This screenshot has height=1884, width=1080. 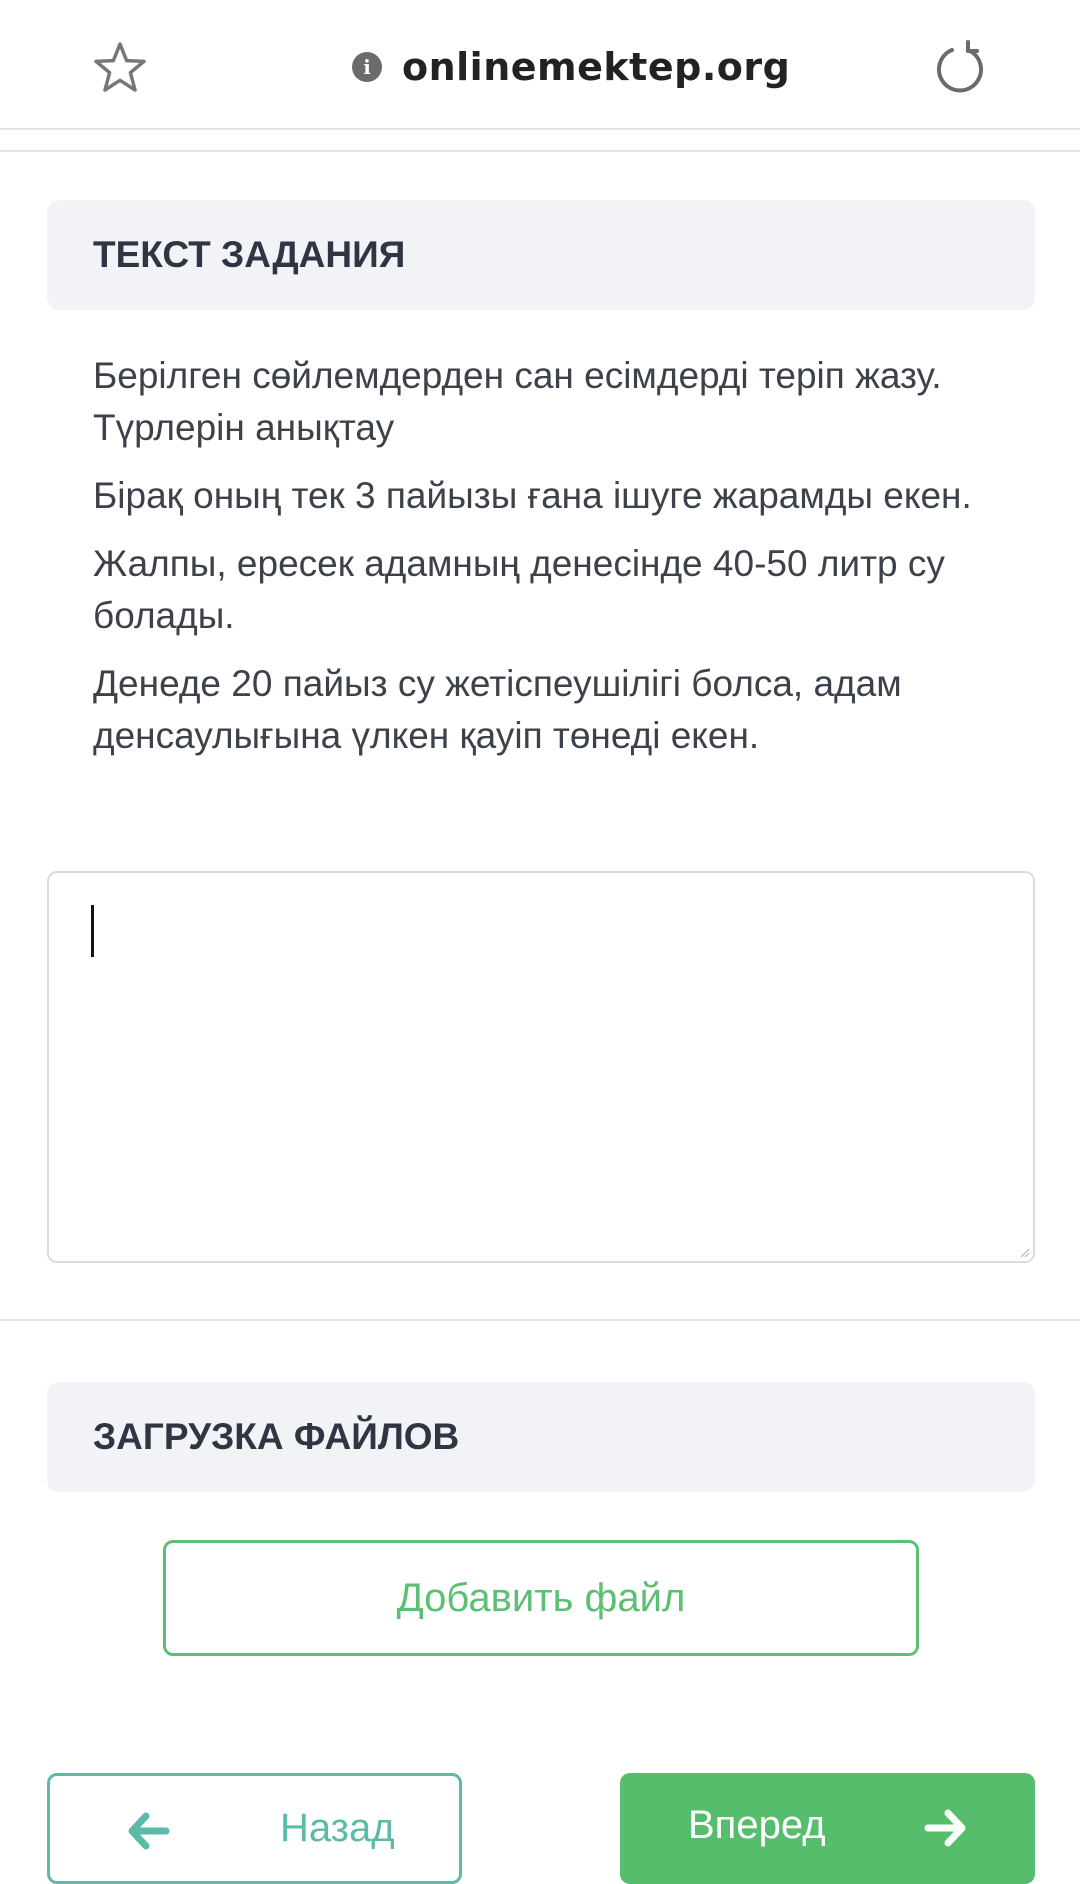 What do you see at coordinates (92, 931) in the screenshot?
I see `text-caret` at bounding box center [92, 931].